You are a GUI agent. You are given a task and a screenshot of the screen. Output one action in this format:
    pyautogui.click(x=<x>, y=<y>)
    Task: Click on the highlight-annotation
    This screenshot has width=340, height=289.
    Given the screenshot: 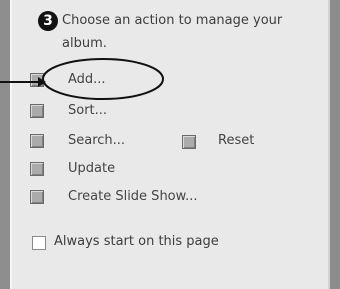 What is the action you would take?
    pyautogui.click(x=82, y=79)
    